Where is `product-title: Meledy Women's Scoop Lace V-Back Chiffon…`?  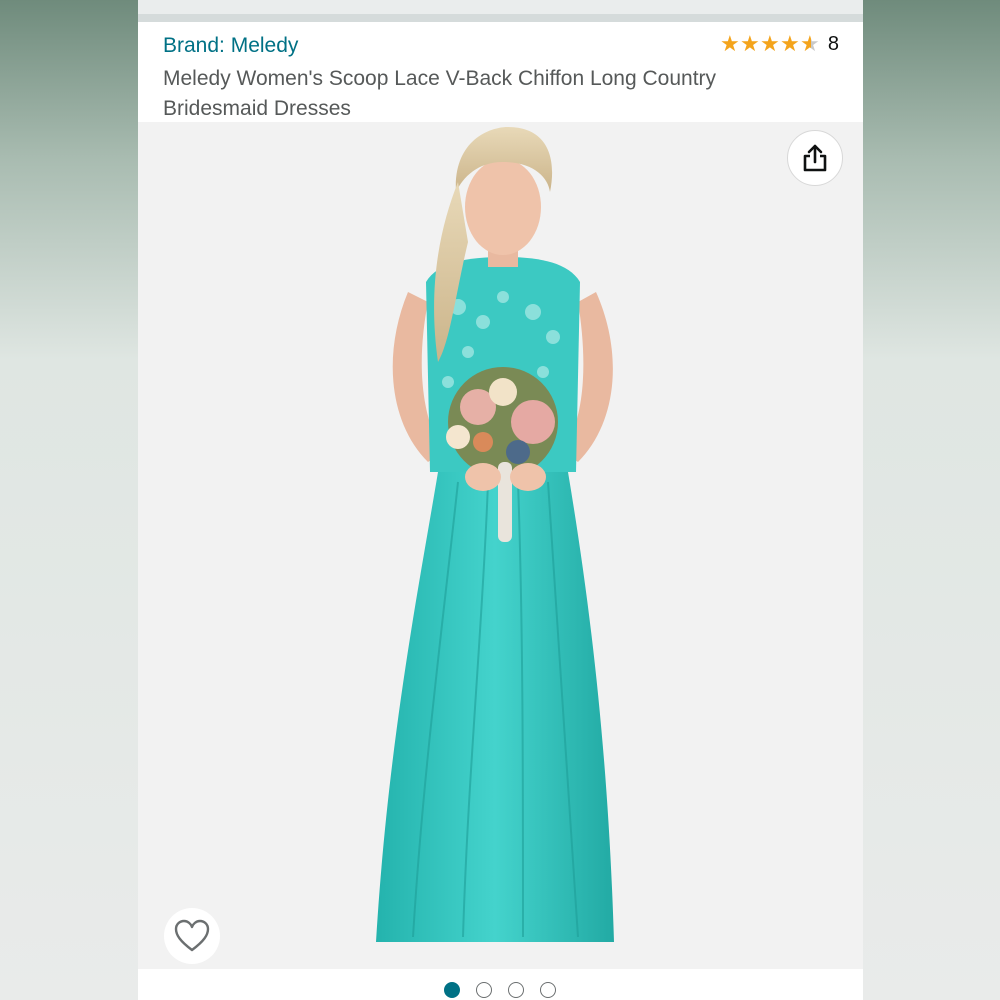
product-title: Meledy Women's Scoop Lace V-Back Chiffon… is located at coordinates (440, 93).